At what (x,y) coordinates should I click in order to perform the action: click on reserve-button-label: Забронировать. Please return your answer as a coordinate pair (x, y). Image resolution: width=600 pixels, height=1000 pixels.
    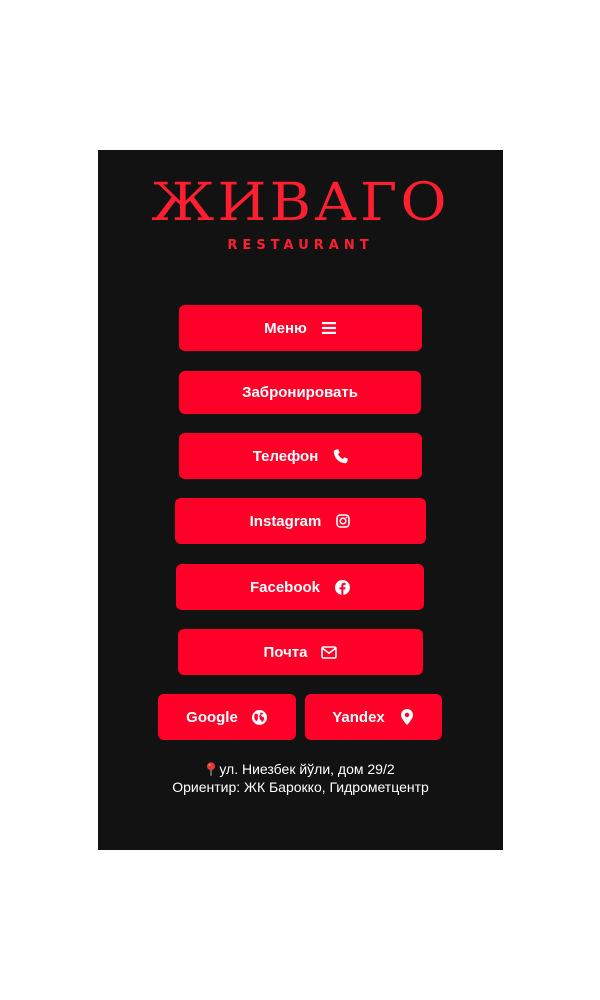
    Looking at the image, I should click on (300, 392).